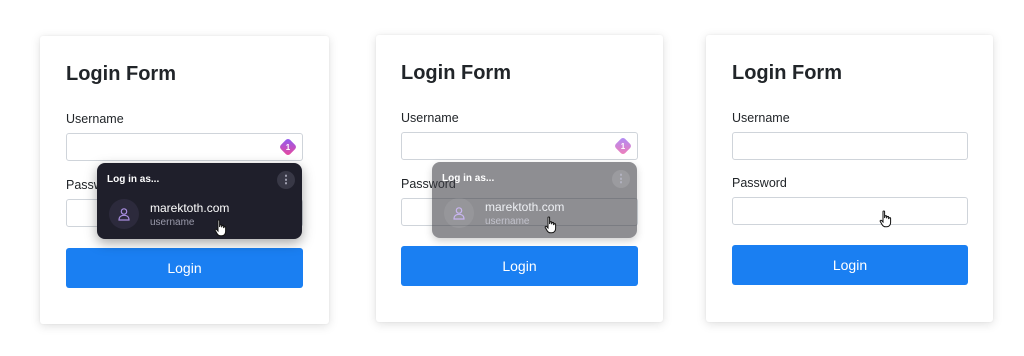 This screenshot has width=1024, height=356. I want to click on password-input, so click(850, 211).